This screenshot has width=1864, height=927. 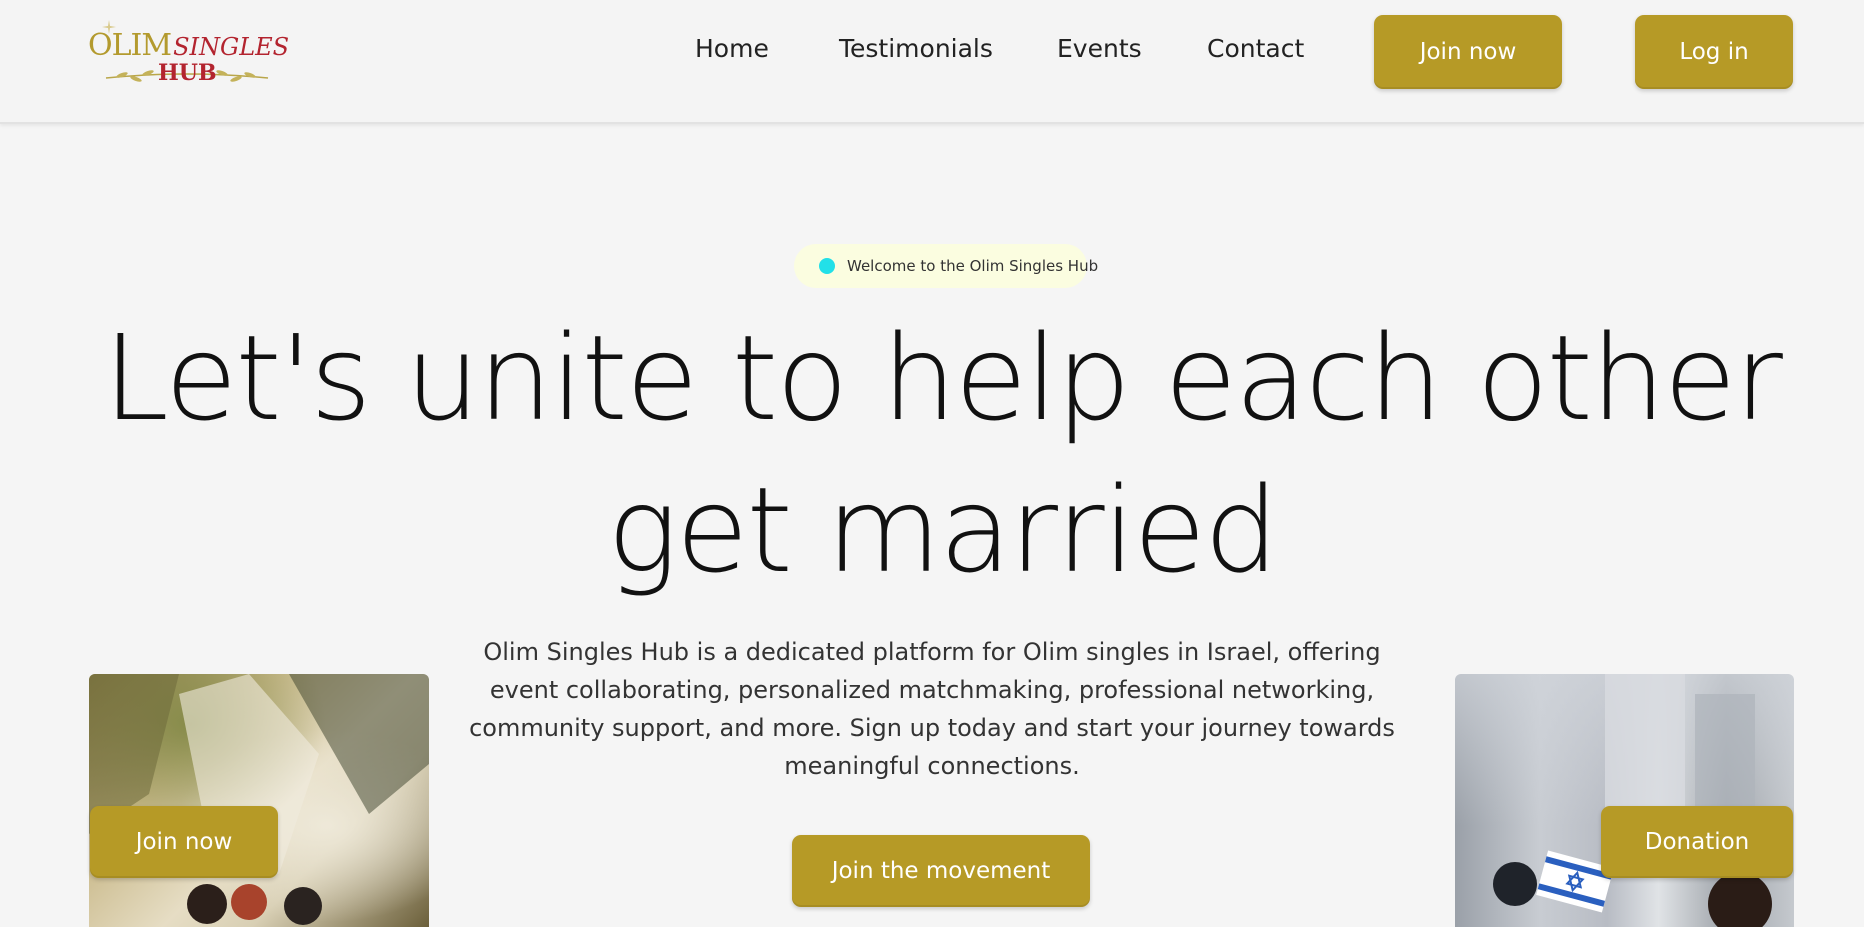 I want to click on logo-wordmark: OLIMSINGLES, so click(x=188, y=45).